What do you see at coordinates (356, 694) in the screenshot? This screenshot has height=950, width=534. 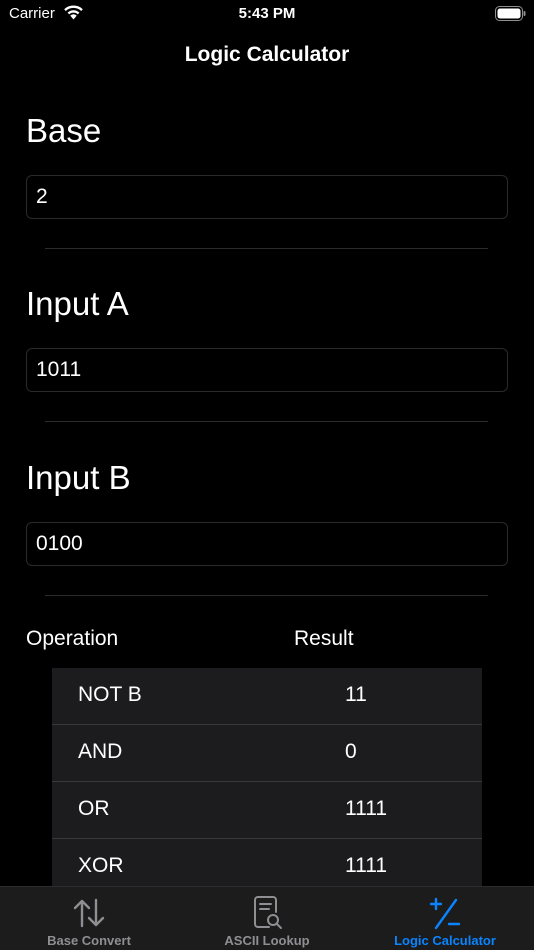 I see `result-cell: 11` at bounding box center [356, 694].